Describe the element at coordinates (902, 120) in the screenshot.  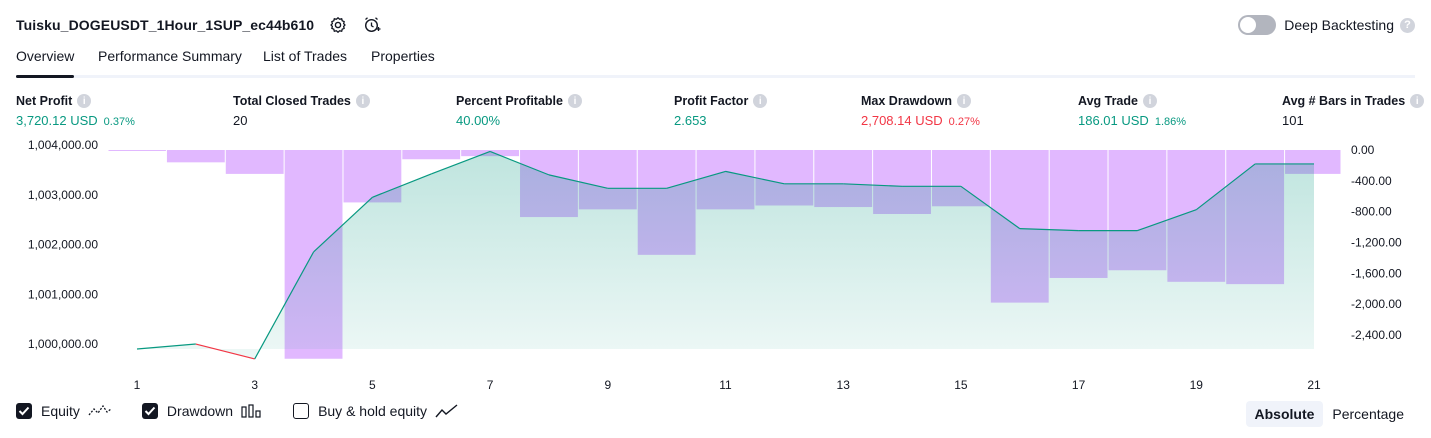
I see `metric-value: 2,708.14 USD` at that location.